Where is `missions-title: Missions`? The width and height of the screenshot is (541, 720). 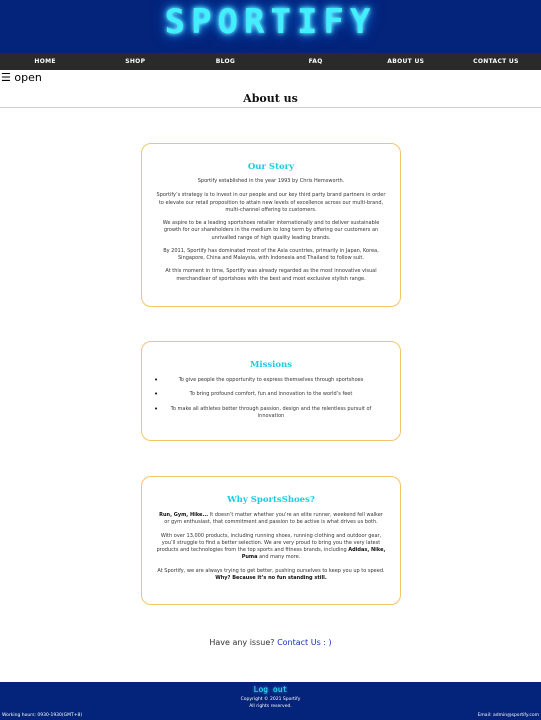 missions-title: Missions is located at coordinates (271, 365).